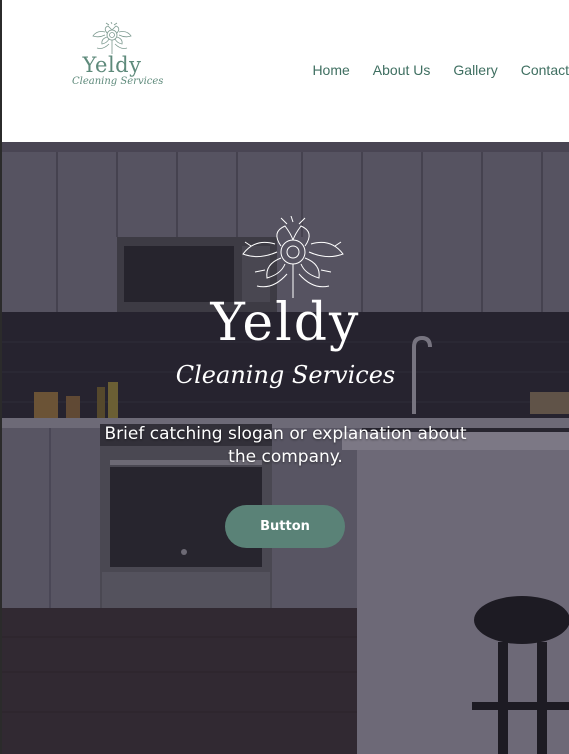  I want to click on nav-link-contact: Contact, so click(533, 70).